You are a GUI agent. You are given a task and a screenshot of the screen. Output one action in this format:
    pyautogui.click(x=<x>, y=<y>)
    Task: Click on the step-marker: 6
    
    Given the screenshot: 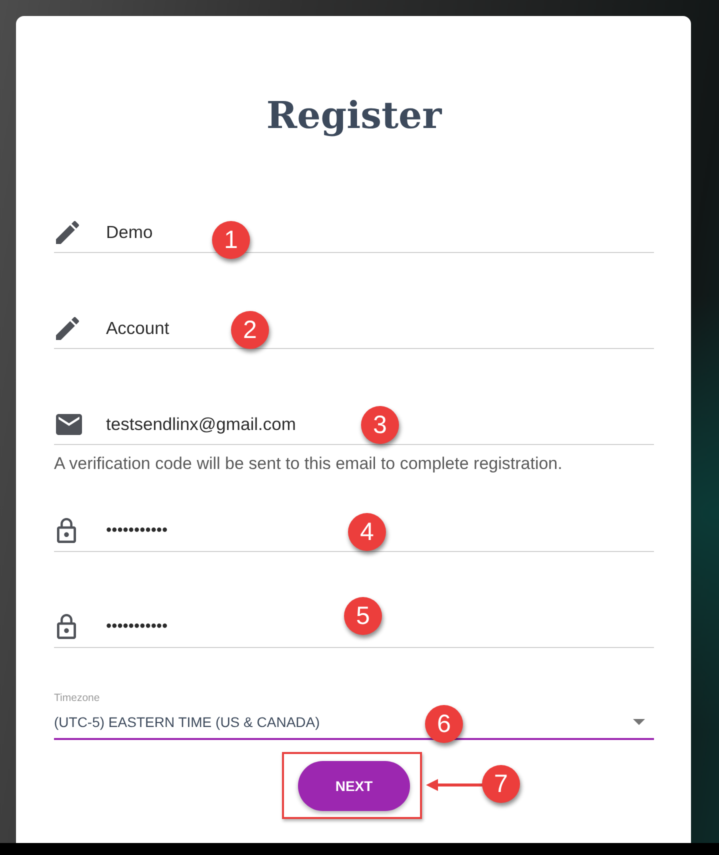 What is the action you would take?
    pyautogui.click(x=444, y=724)
    